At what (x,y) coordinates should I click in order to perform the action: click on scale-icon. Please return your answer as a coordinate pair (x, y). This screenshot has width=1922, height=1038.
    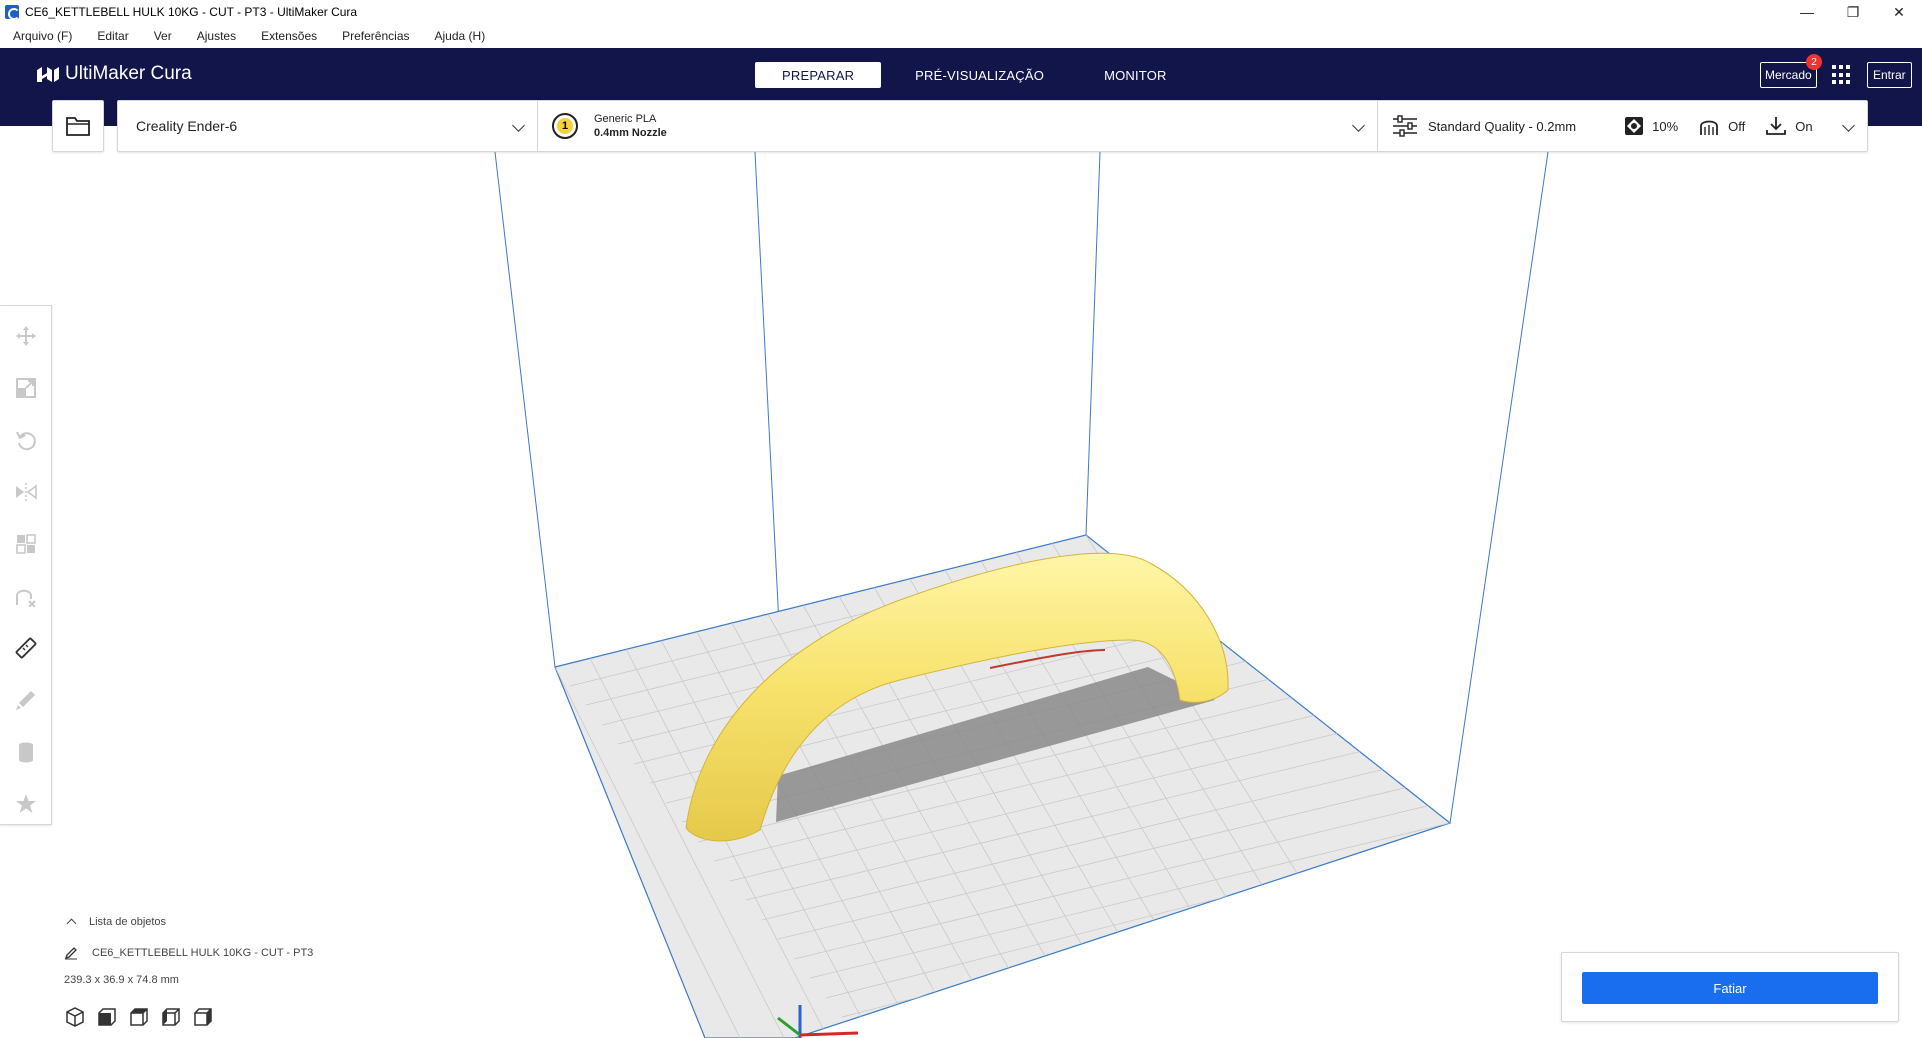
    Looking at the image, I should click on (26, 388).